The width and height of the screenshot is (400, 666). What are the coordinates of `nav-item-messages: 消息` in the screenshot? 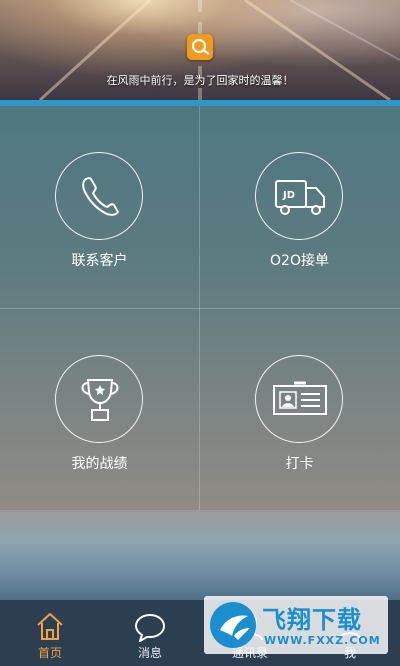 It's located at (150, 633).